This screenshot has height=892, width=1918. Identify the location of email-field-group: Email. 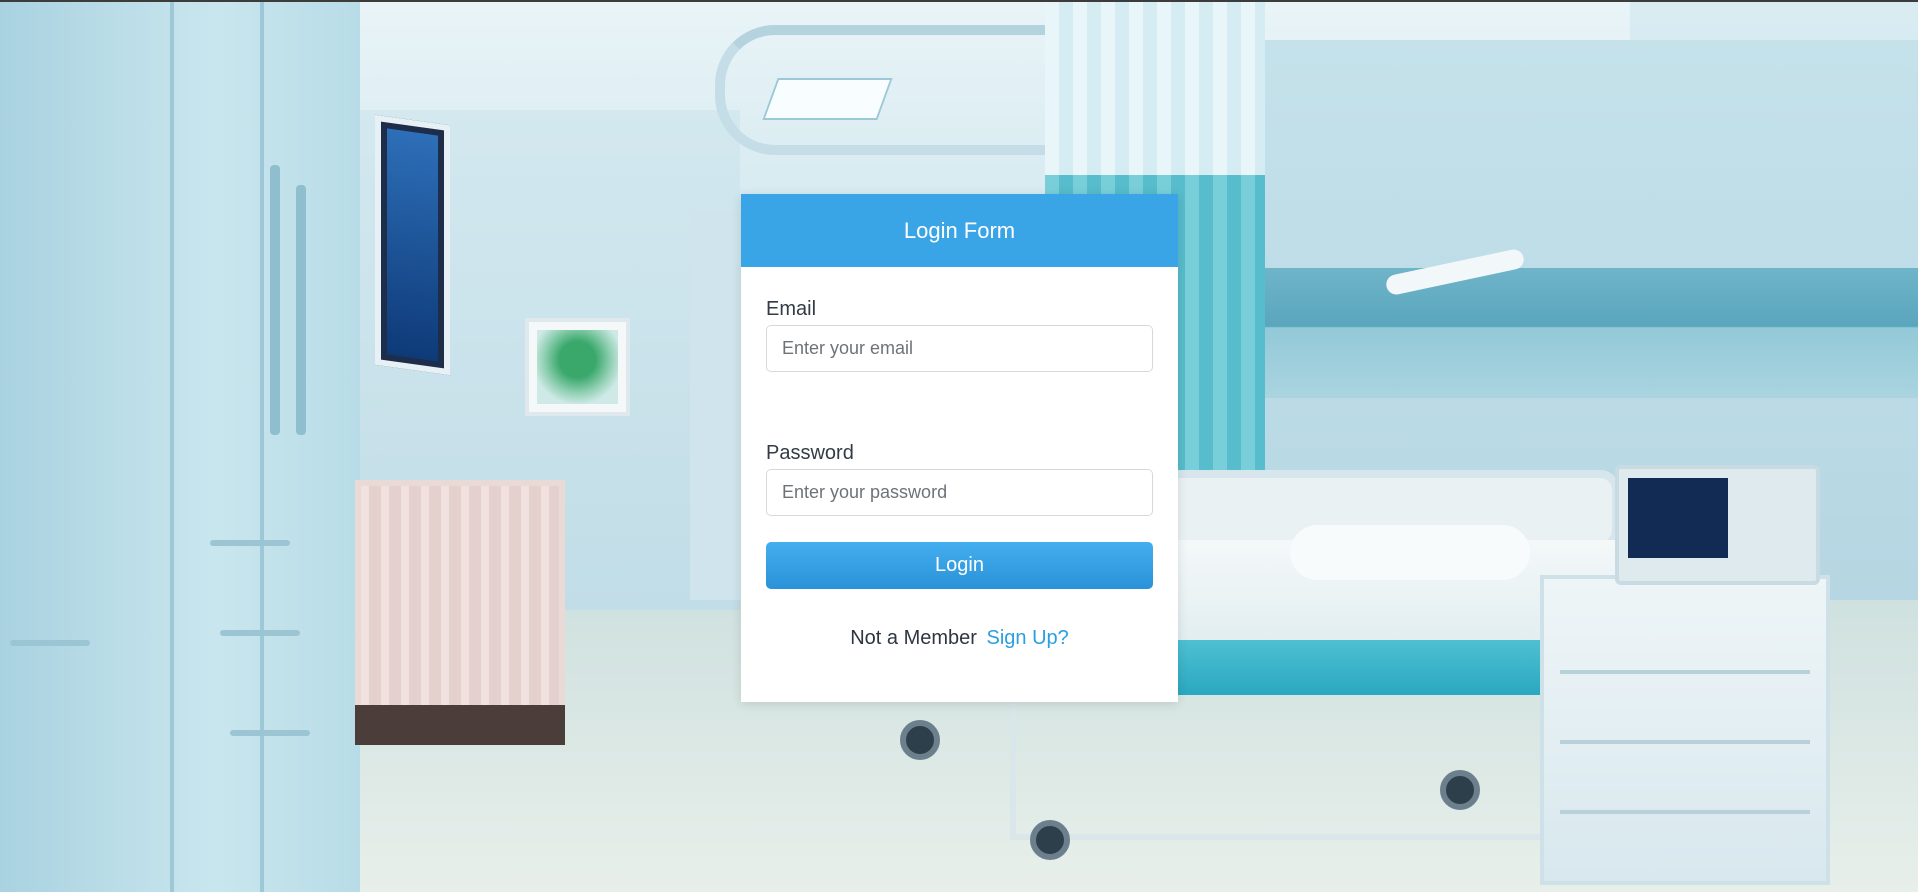
(959, 335).